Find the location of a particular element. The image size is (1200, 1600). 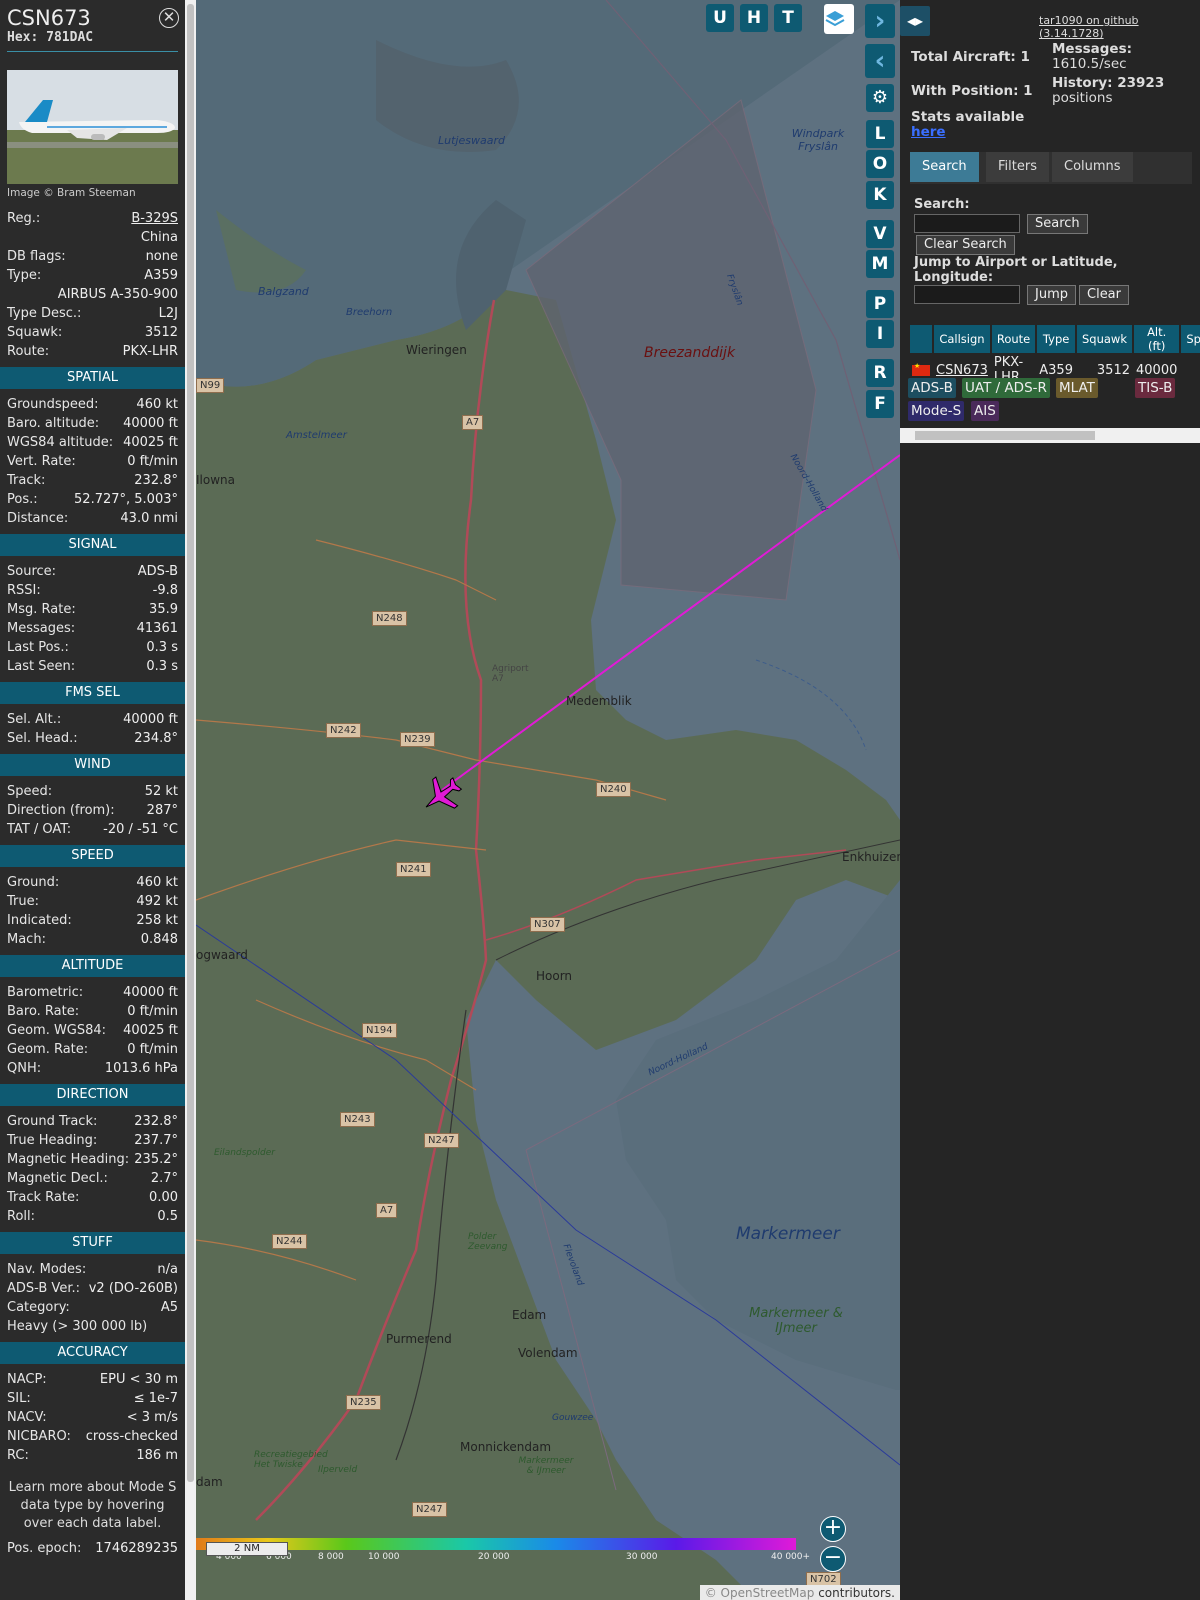

info-label: True Heading: is located at coordinates (52, 1140).